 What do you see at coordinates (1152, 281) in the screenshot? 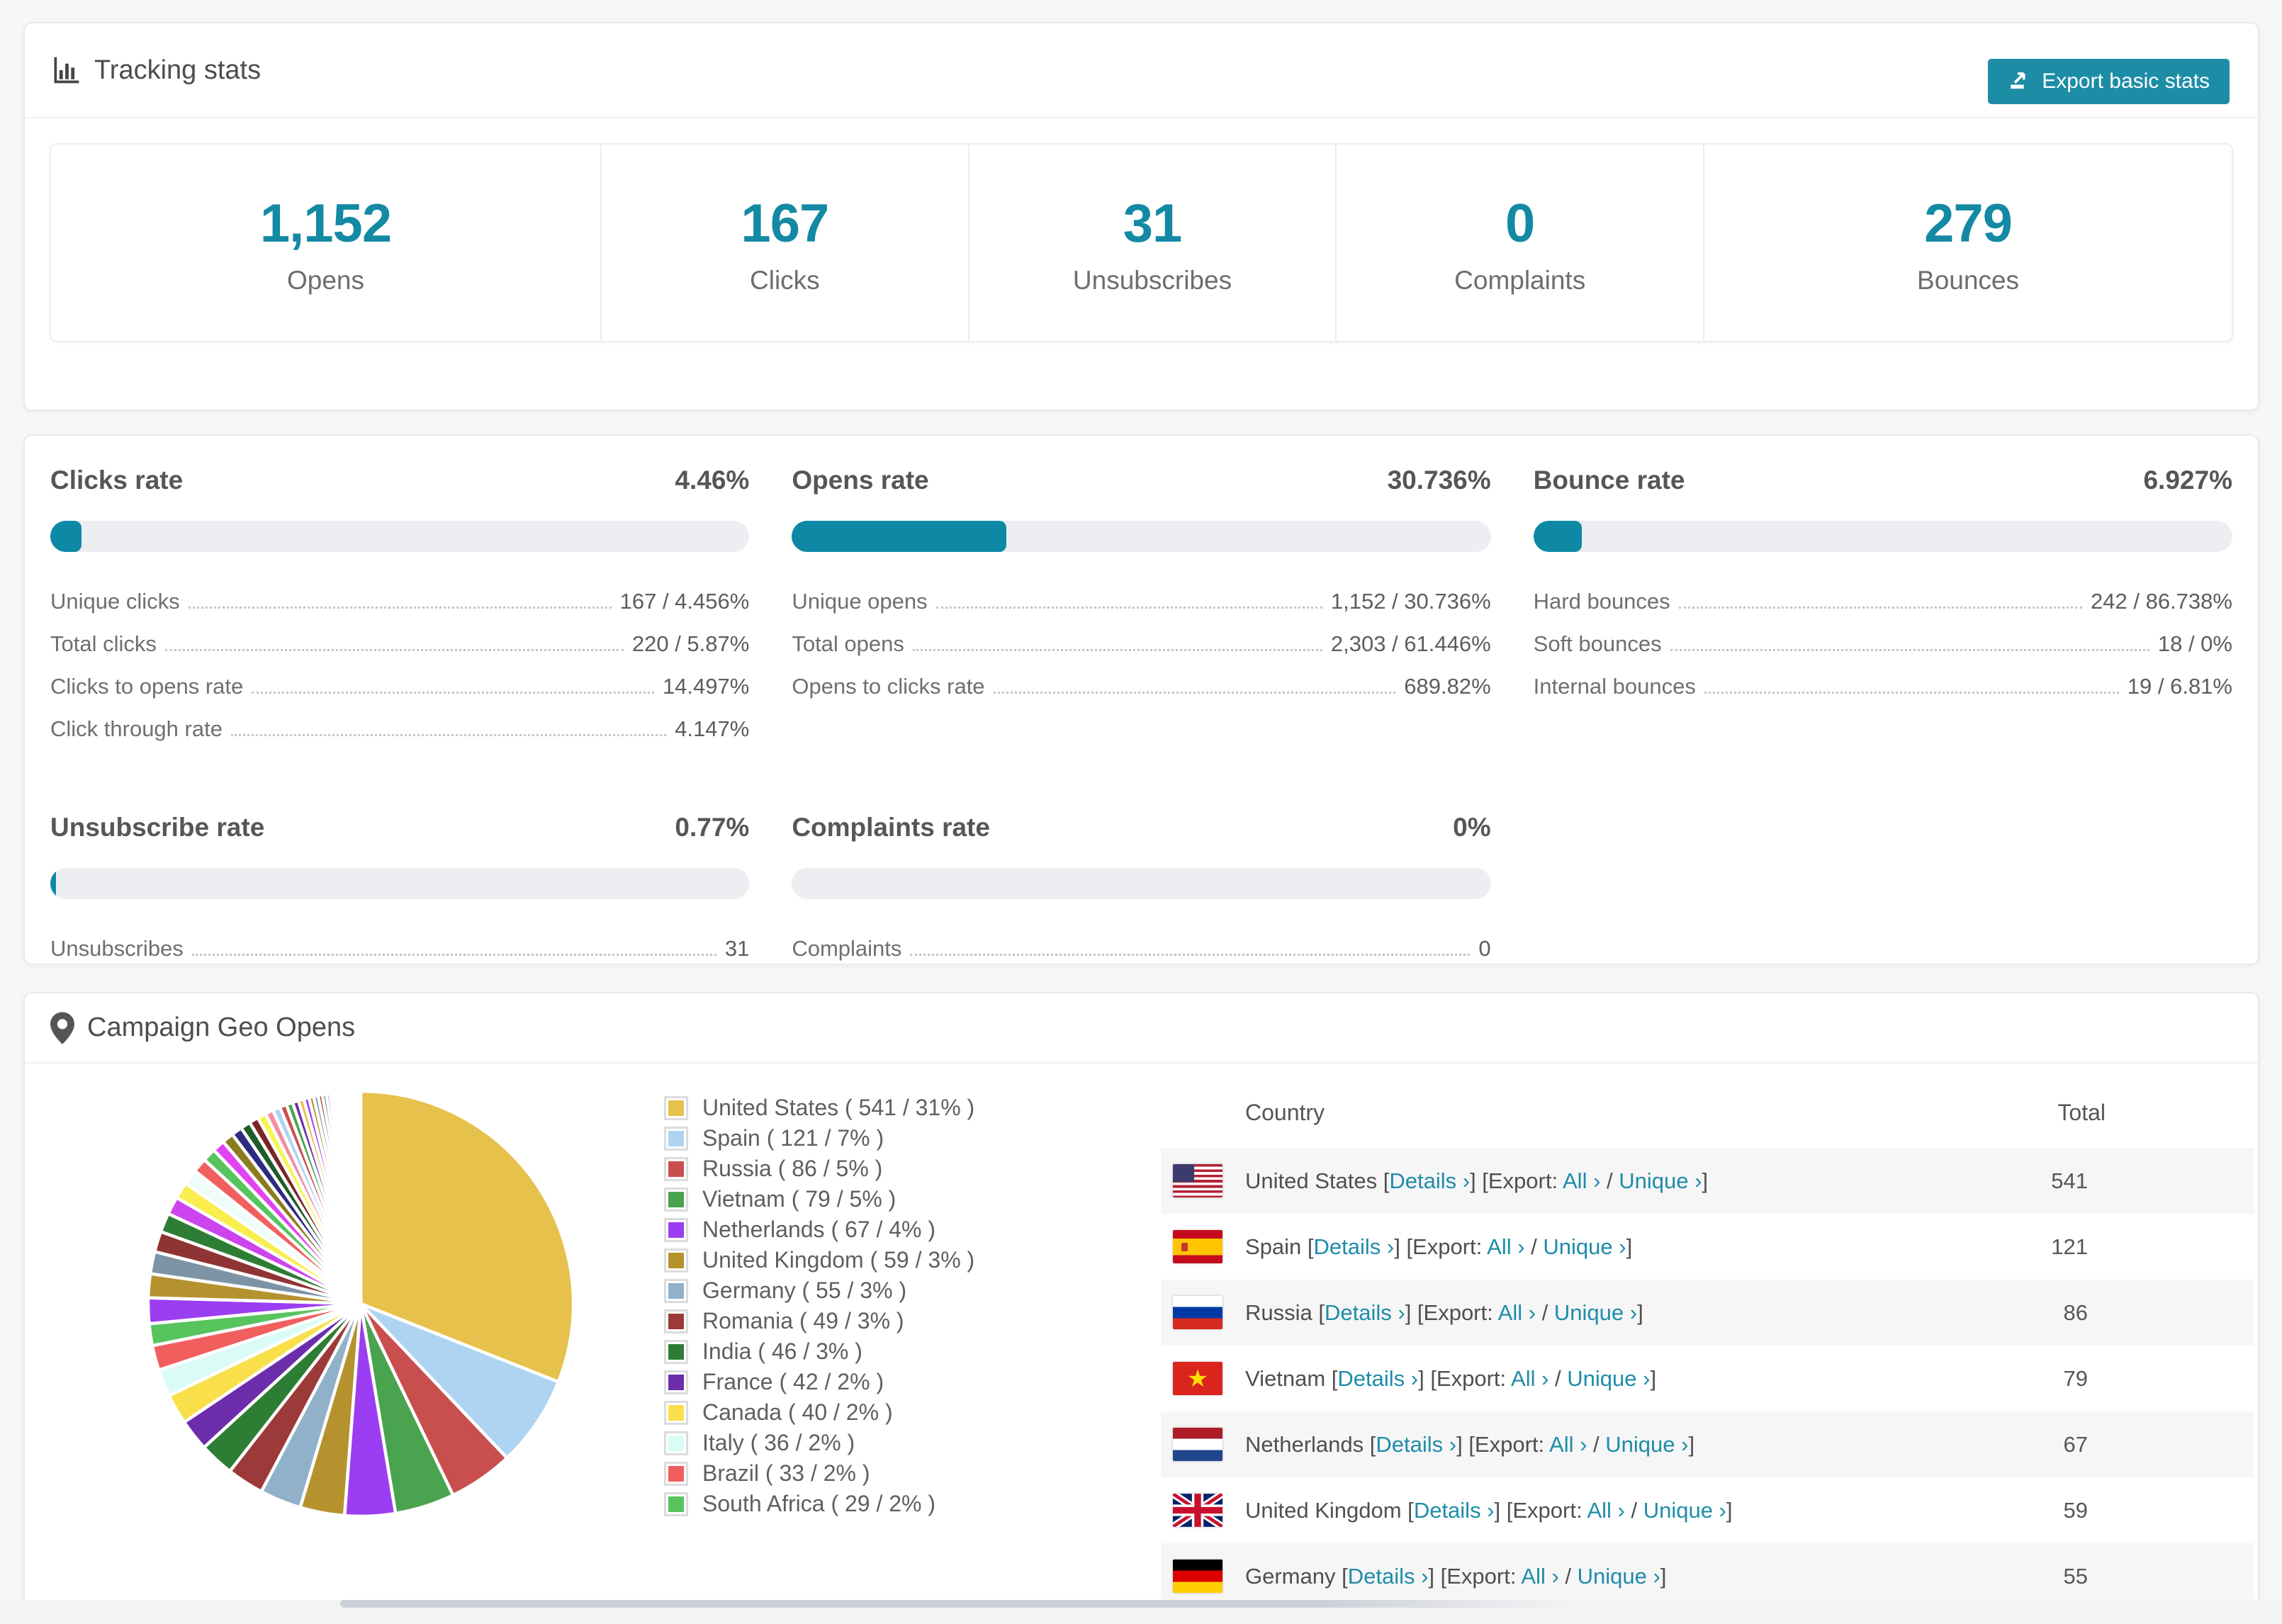
I see `stat-label: Unsubscribes` at bounding box center [1152, 281].